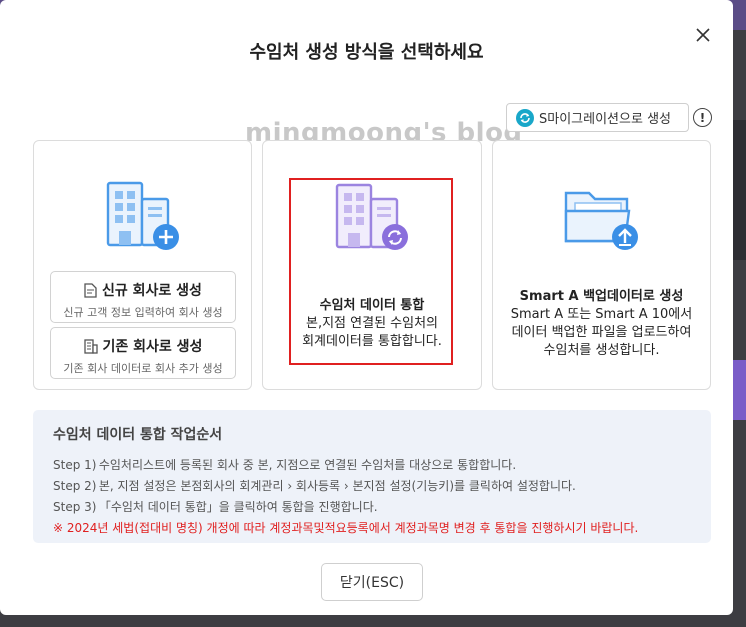 This screenshot has height=627, width=746. I want to click on document-icon, so click(90, 290).